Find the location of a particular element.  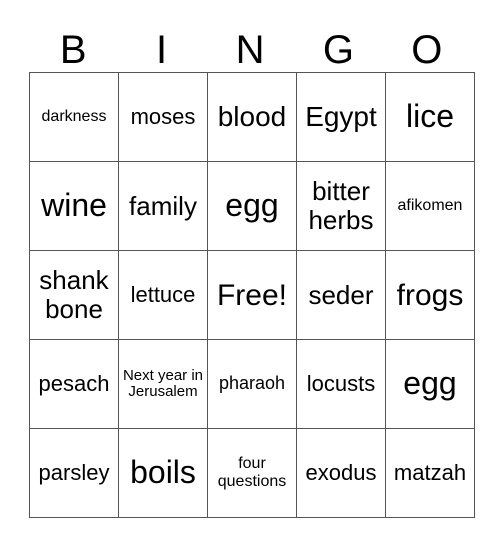

bingo-cell: four questions is located at coordinates (252, 473).